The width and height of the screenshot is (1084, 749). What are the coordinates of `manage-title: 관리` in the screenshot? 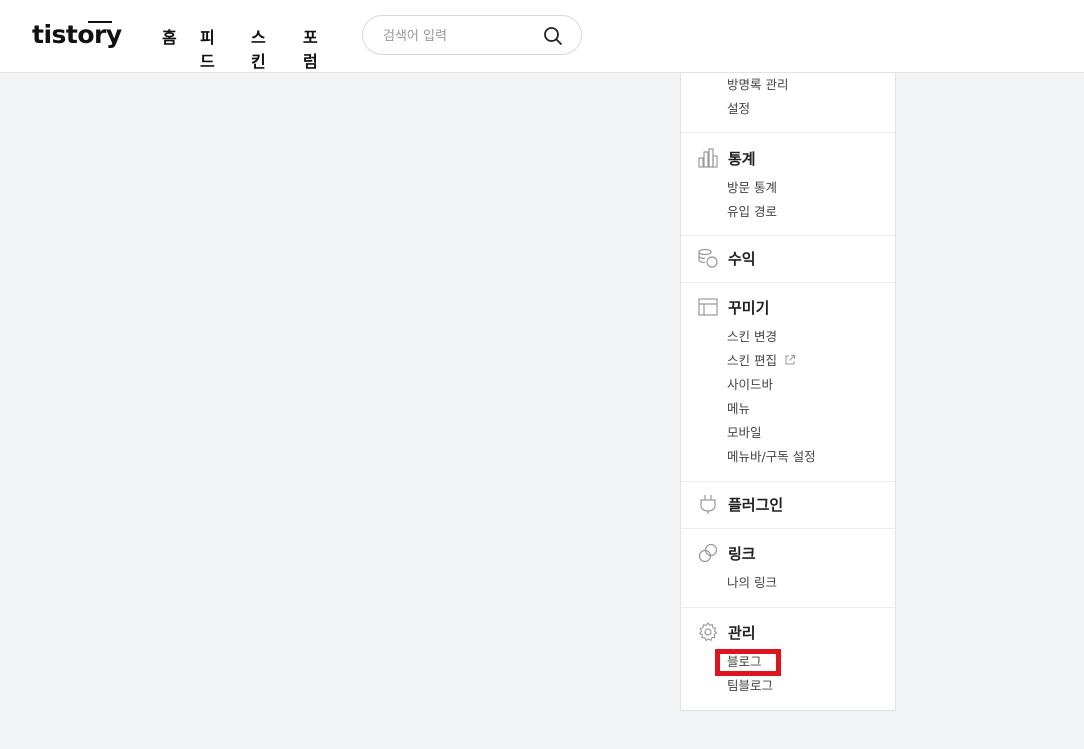 It's located at (742, 632).